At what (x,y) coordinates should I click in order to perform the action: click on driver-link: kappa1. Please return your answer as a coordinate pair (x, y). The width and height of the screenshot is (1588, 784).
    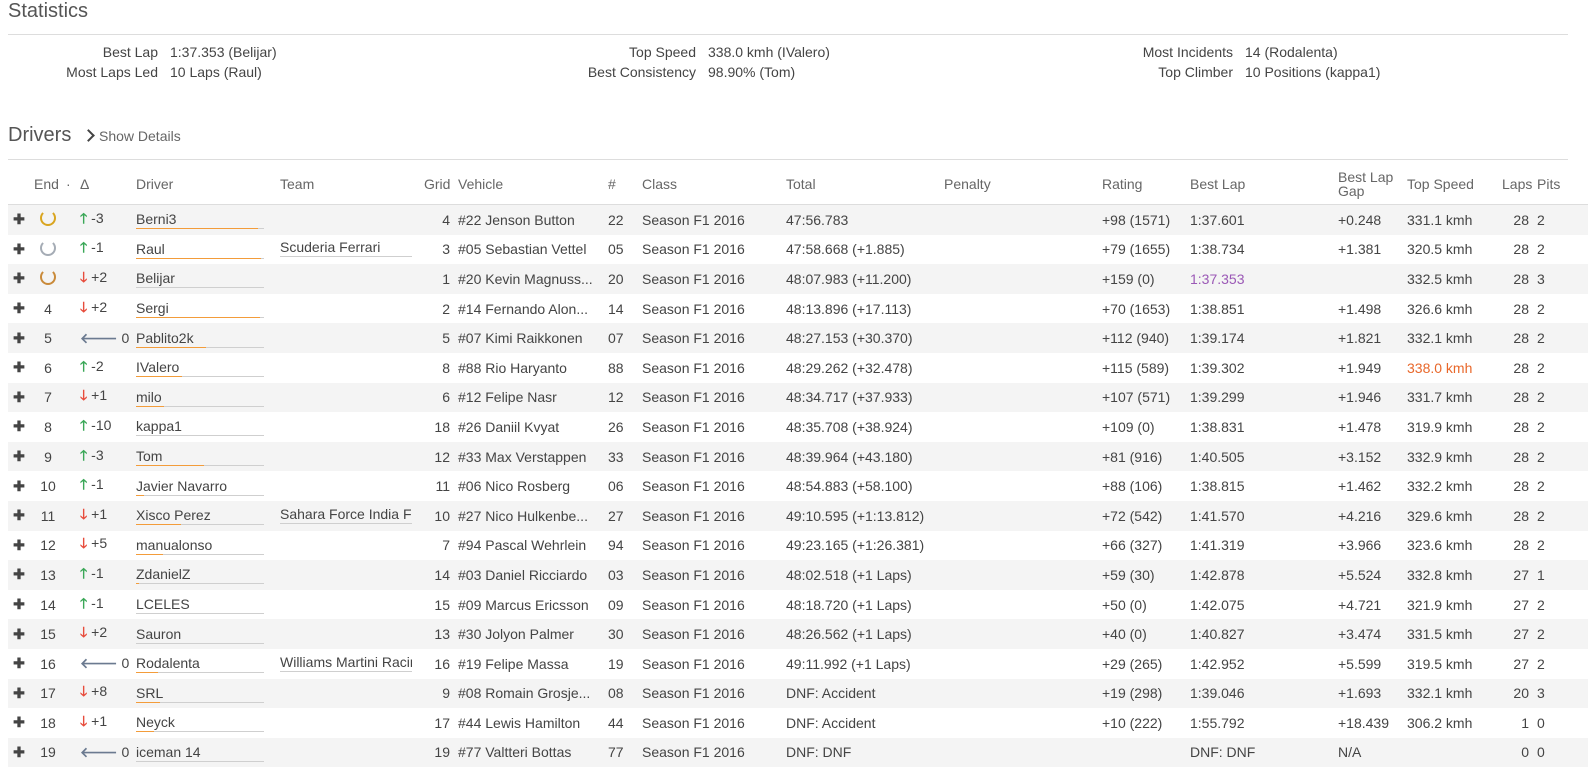
    Looking at the image, I should click on (200, 427).